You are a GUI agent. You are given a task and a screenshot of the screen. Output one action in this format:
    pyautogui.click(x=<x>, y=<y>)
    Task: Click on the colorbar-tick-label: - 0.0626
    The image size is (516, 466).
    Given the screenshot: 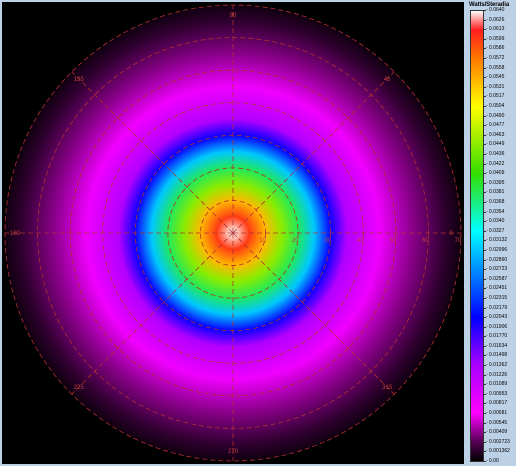 What is the action you would take?
    pyautogui.click(x=495, y=19)
    